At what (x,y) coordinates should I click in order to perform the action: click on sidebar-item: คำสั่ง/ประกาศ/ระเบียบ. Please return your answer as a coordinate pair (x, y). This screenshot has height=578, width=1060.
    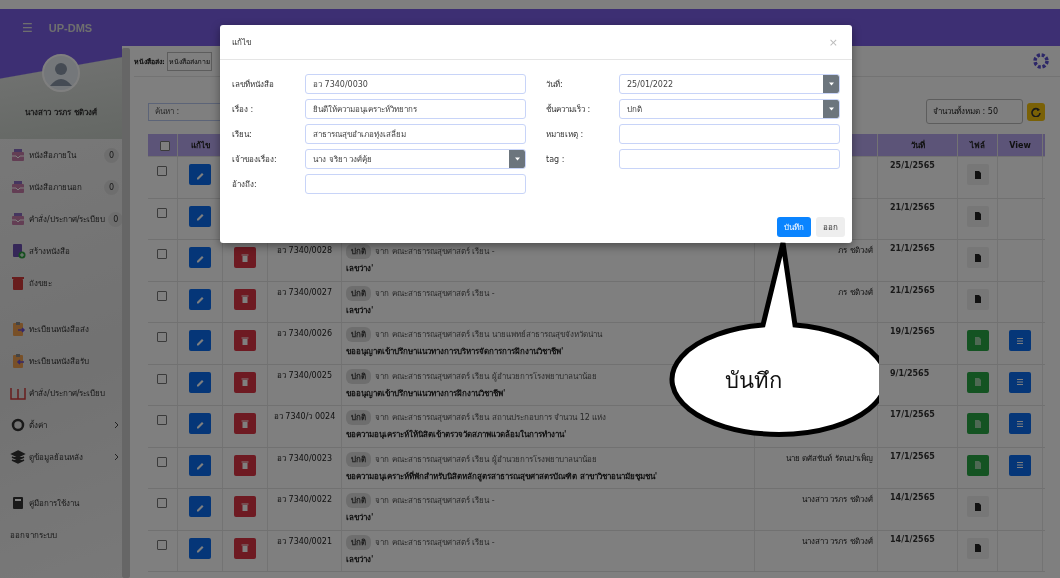
    Looking at the image, I should click on (61, 393).